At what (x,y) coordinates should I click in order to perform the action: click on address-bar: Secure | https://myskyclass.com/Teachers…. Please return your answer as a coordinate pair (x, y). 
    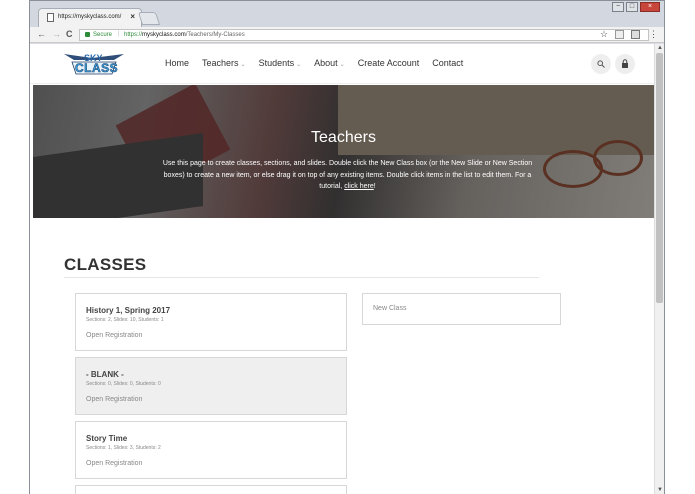
    Looking at the image, I should click on (364, 35).